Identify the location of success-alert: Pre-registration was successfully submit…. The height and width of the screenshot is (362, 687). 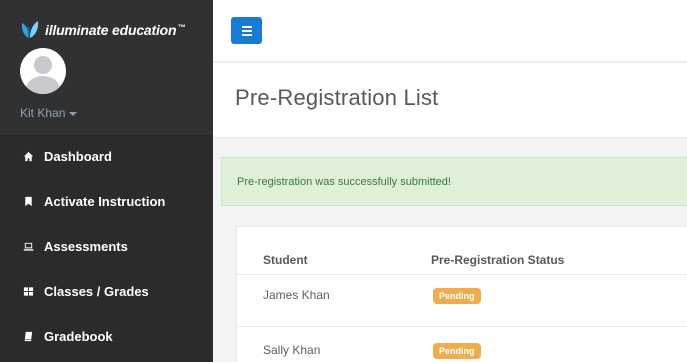
(454, 181).